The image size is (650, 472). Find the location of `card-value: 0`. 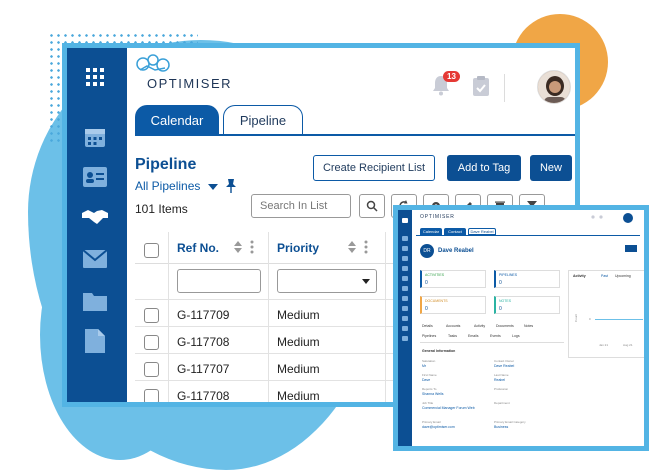

card-value: 0 is located at coordinates (426, 309).